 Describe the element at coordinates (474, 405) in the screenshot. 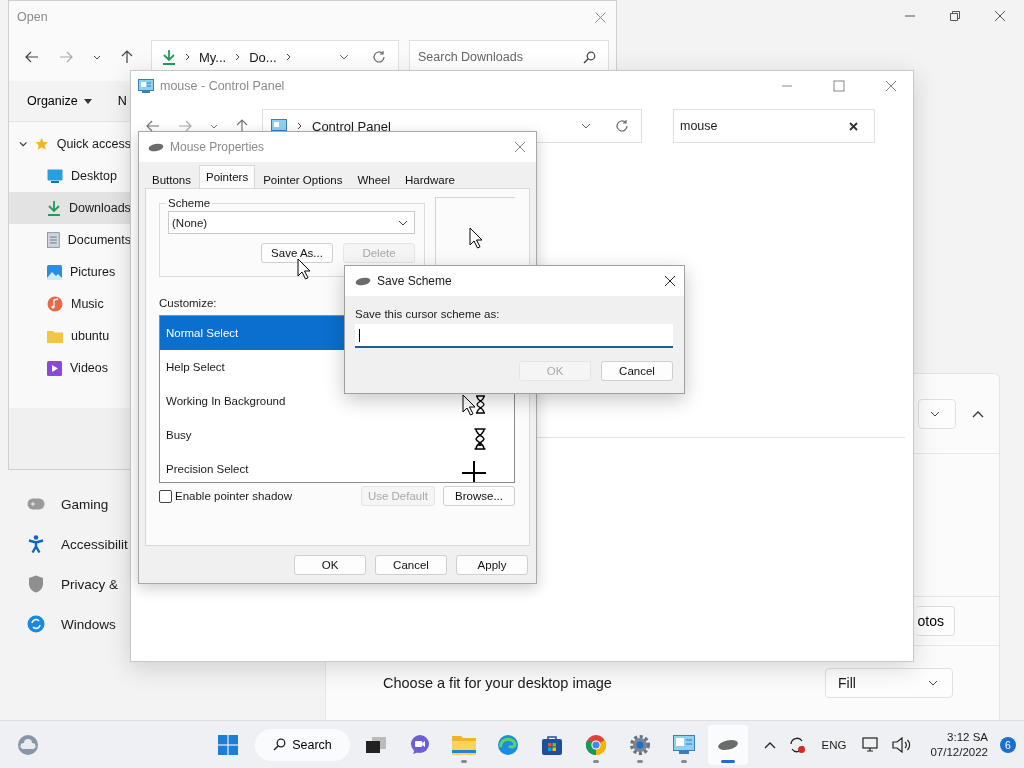

I see `busy-arrow-cursor-icon` at that location.